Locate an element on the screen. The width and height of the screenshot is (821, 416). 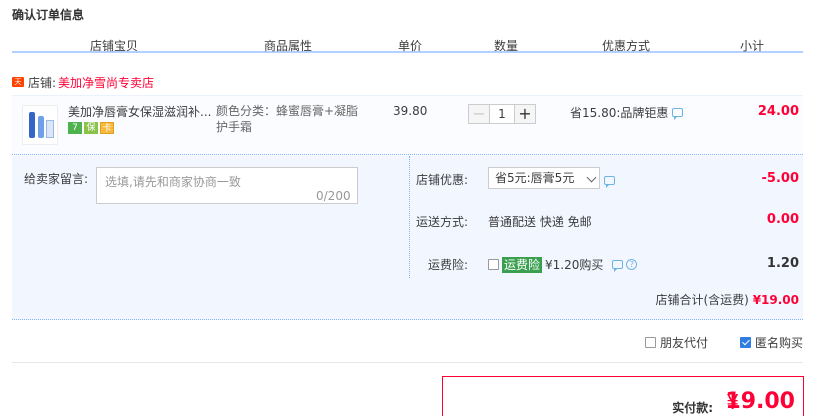
anonymous-checkbox is located at coordinates (745, 342).